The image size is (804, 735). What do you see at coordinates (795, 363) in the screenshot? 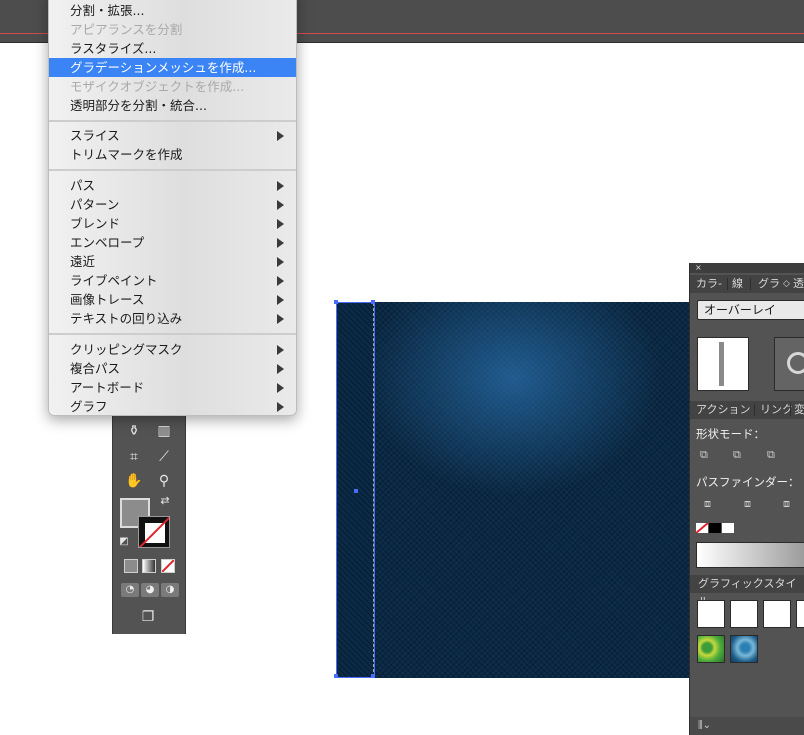
I see `no-mask-icon` at bounding box center [795, 363].